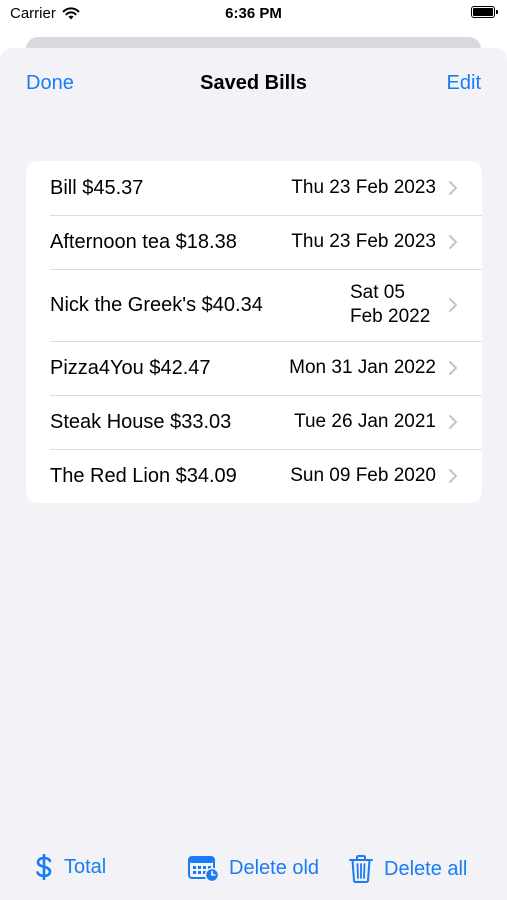 This screenshot has width=507, height=900. I want to click on bill-name: Steak House $33.03, so click(141, 421).